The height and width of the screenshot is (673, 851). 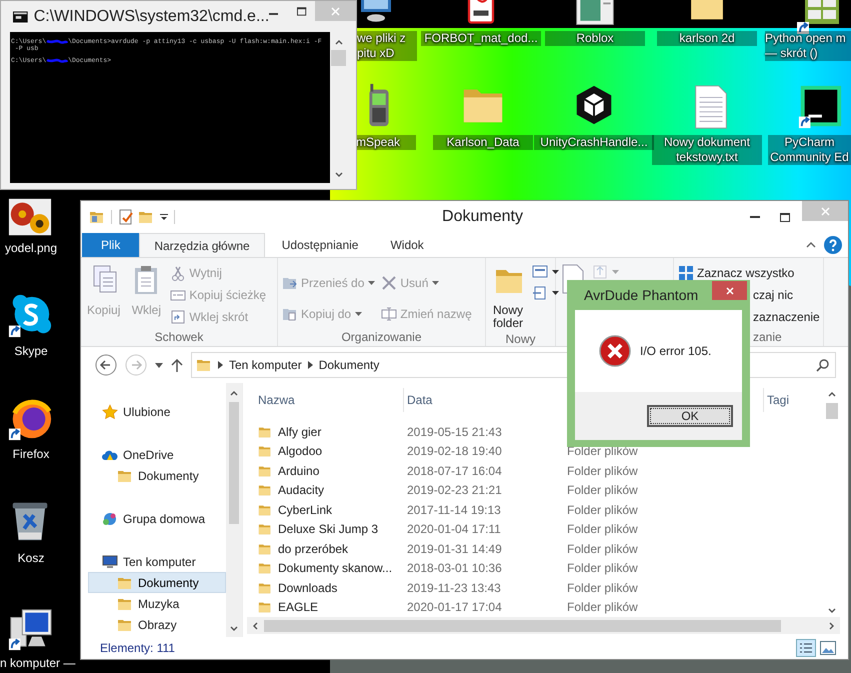 What do you see at coordinates (641, 295) in the screenshot?
I see `dialog-title: AvrDude Phantom` at bounding box center [641, 295].